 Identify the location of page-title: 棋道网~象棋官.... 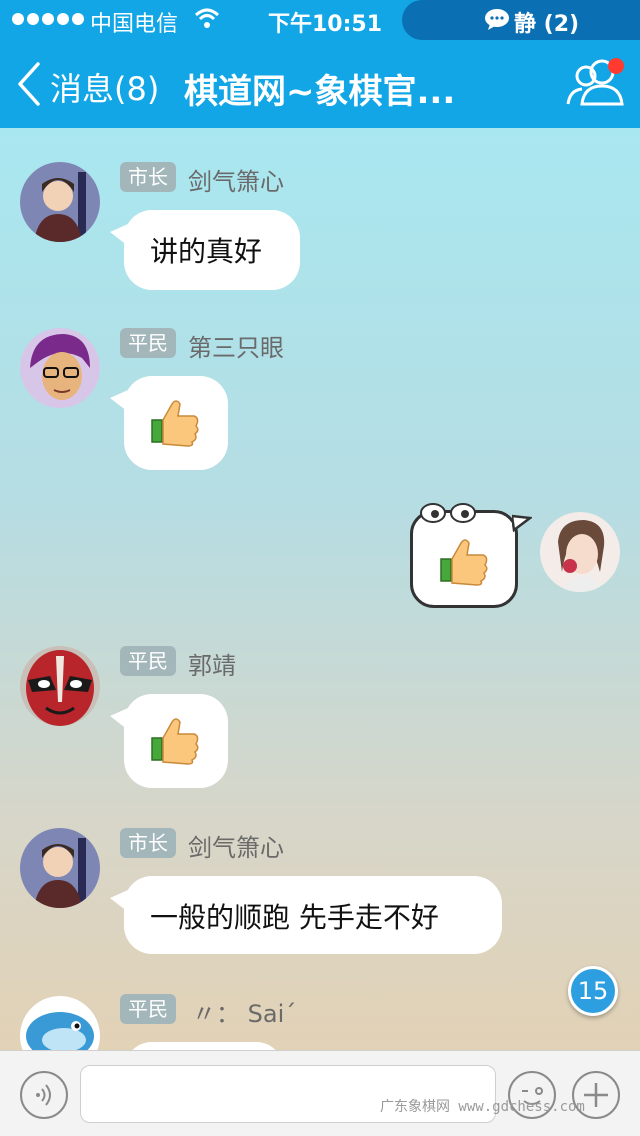
(320, 92).